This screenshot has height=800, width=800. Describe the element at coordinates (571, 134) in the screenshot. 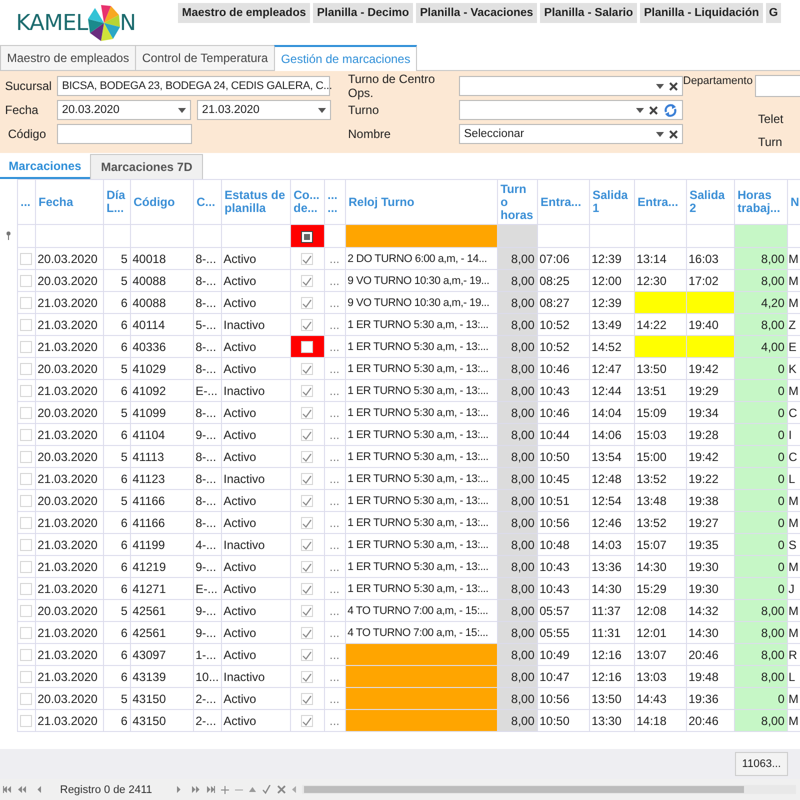

I see `dropdown-field: Seleccionar` at that location.